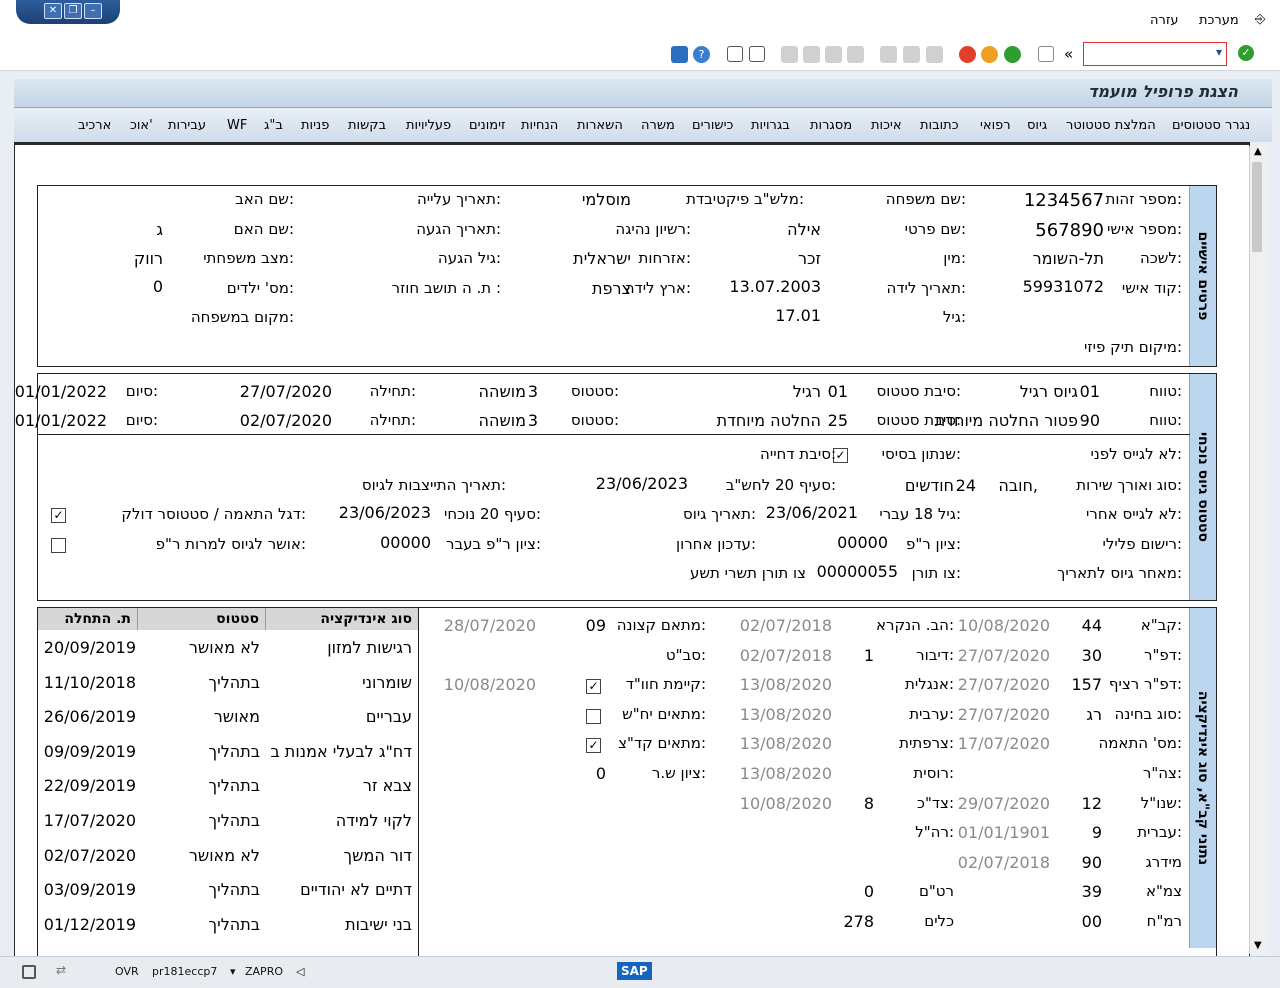 The width and height of the screenshot is (1280, 988). What do you see at coordinates (373, 820) in the screenshot?
I see `indication-type: לקוי למידה` at bounding box center [373, 820].